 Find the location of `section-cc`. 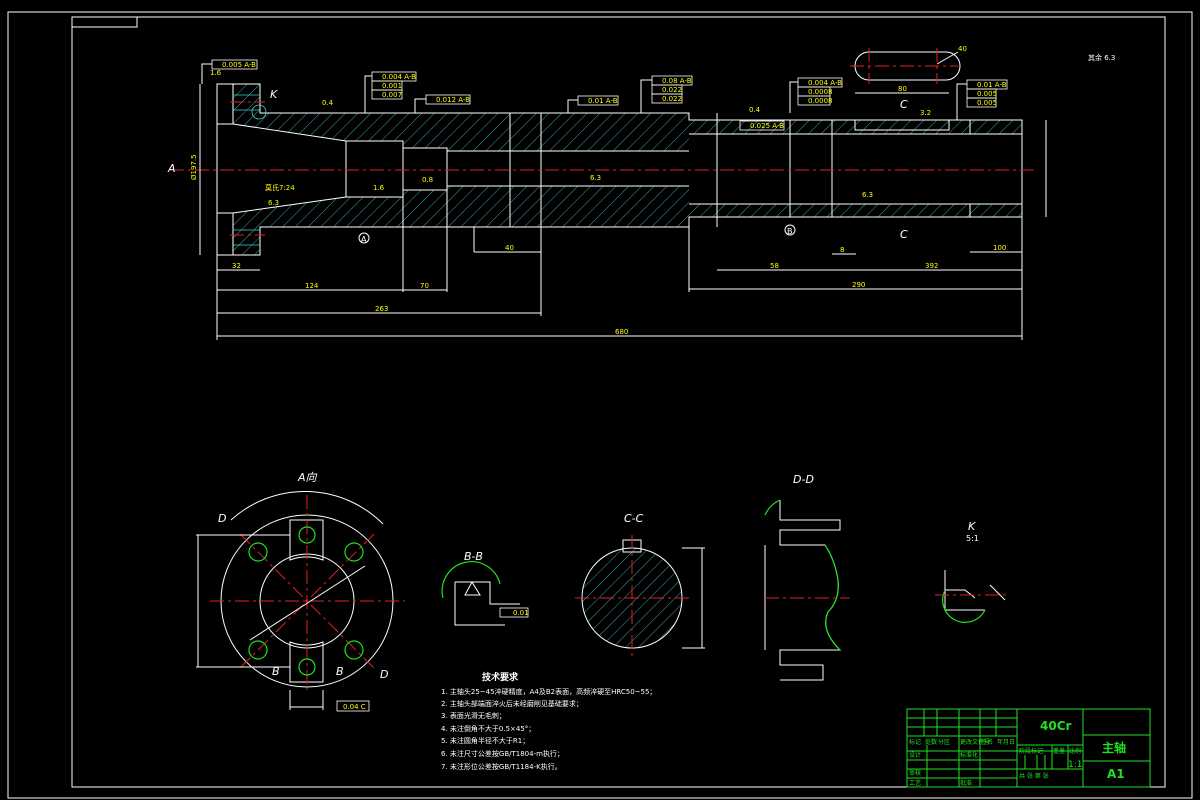

section-cc is located at coordinates (640, 597).